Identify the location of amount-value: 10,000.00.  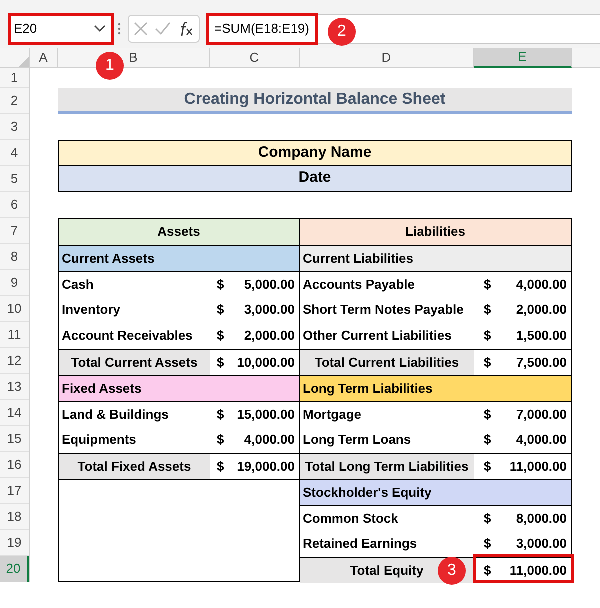
(266, 363).